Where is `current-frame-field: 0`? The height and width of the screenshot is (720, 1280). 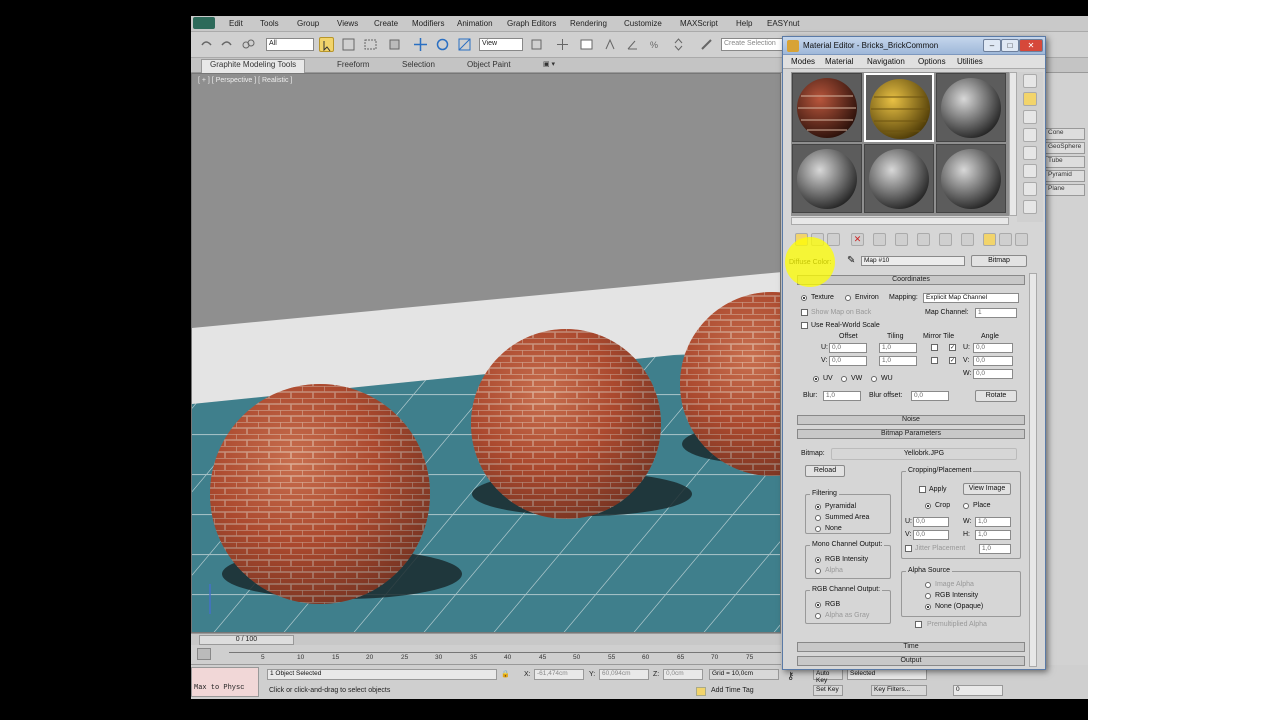
current-frame-field: 0 is located at coordinates (978, 690).